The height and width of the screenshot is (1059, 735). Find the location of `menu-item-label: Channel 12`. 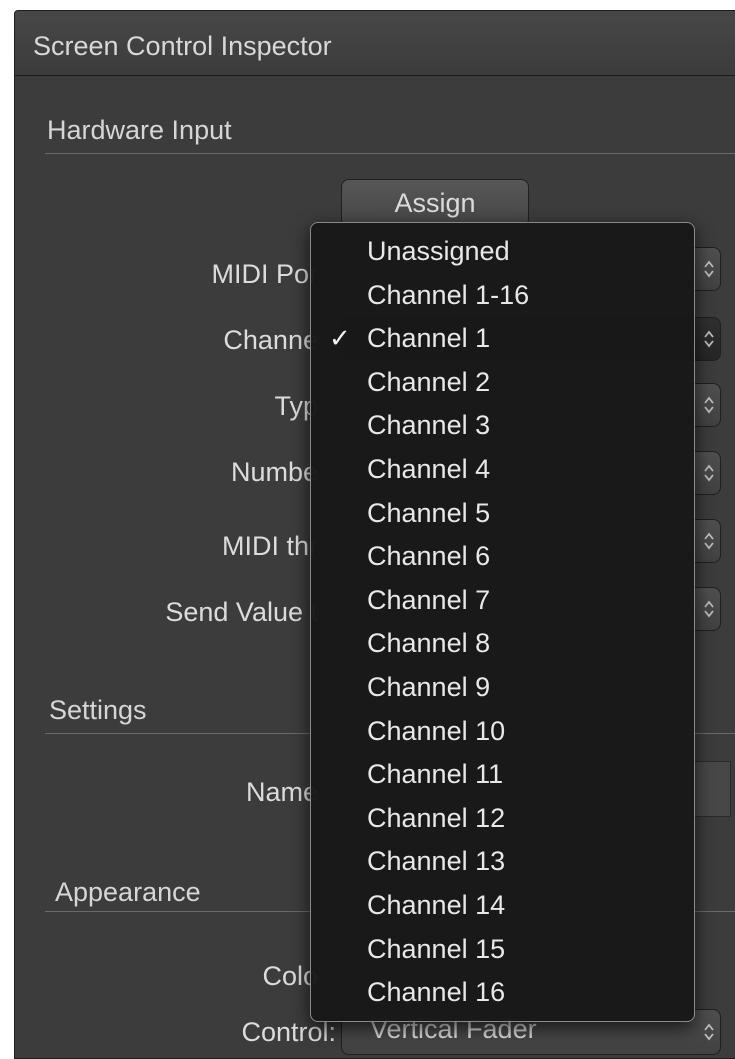

menu-item-label: Channel 12 is located at coordinates (436, 817).